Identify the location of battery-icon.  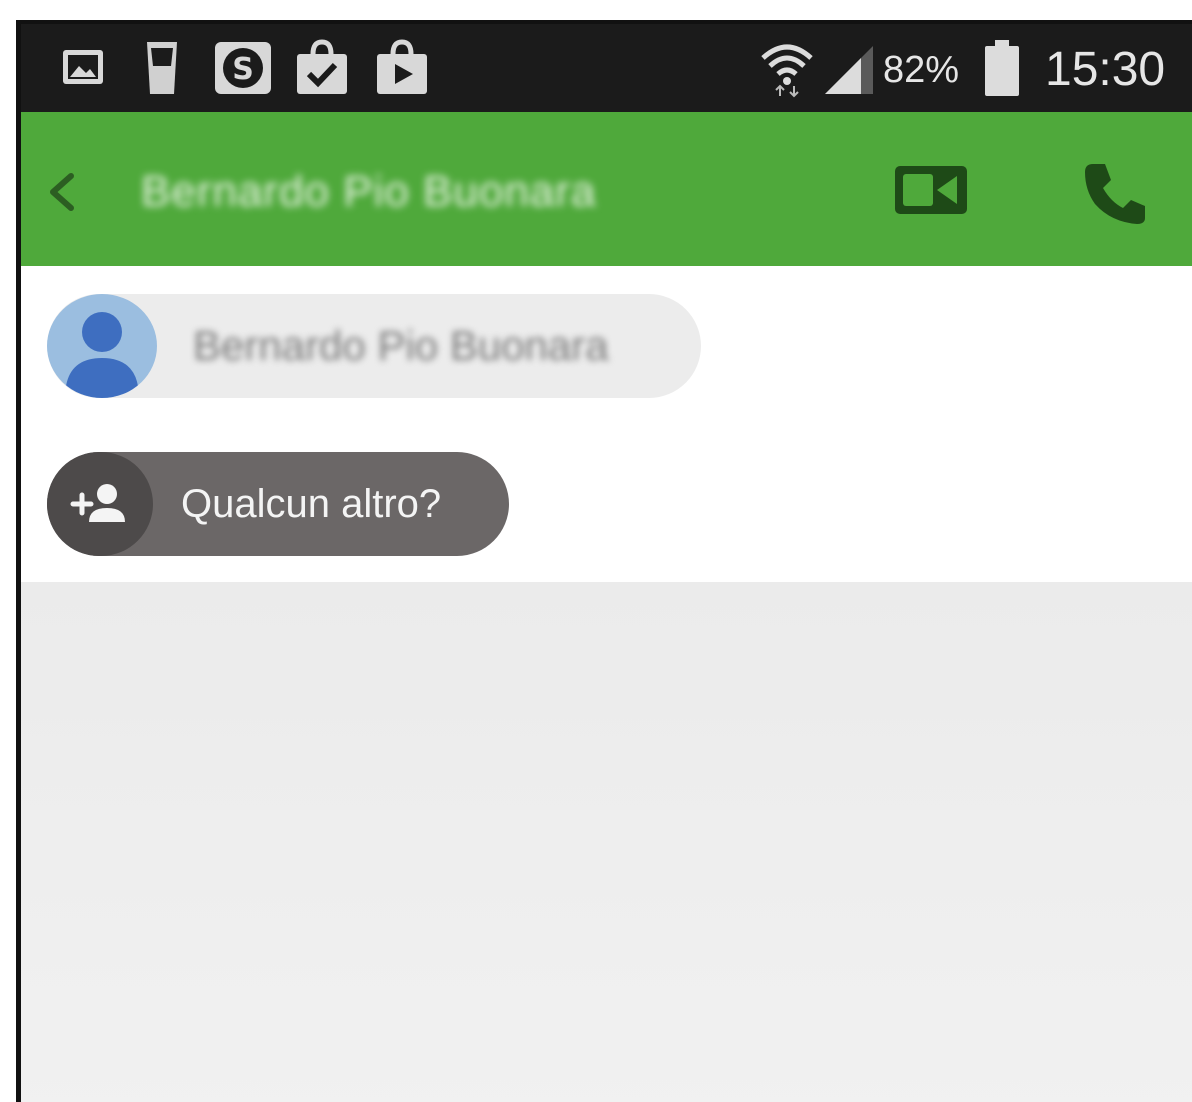
(1002, 68).